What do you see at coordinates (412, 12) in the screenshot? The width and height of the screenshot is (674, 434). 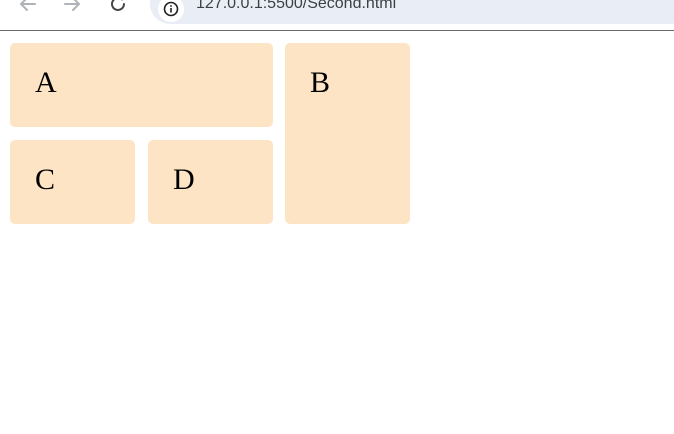 I see `address-bar: 127.0.0.1:5500/Second.html` at bounding box center [412, 12].